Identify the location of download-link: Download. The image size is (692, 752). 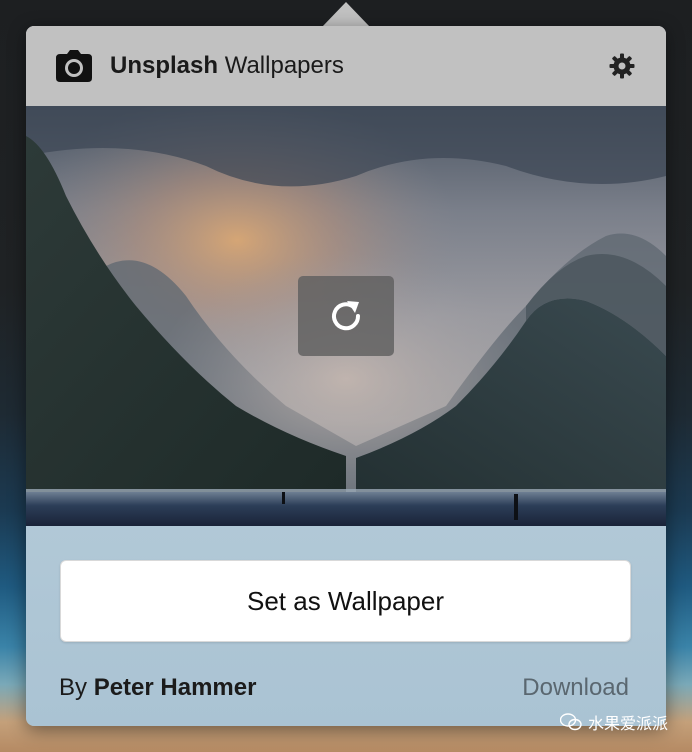
(575, 688).